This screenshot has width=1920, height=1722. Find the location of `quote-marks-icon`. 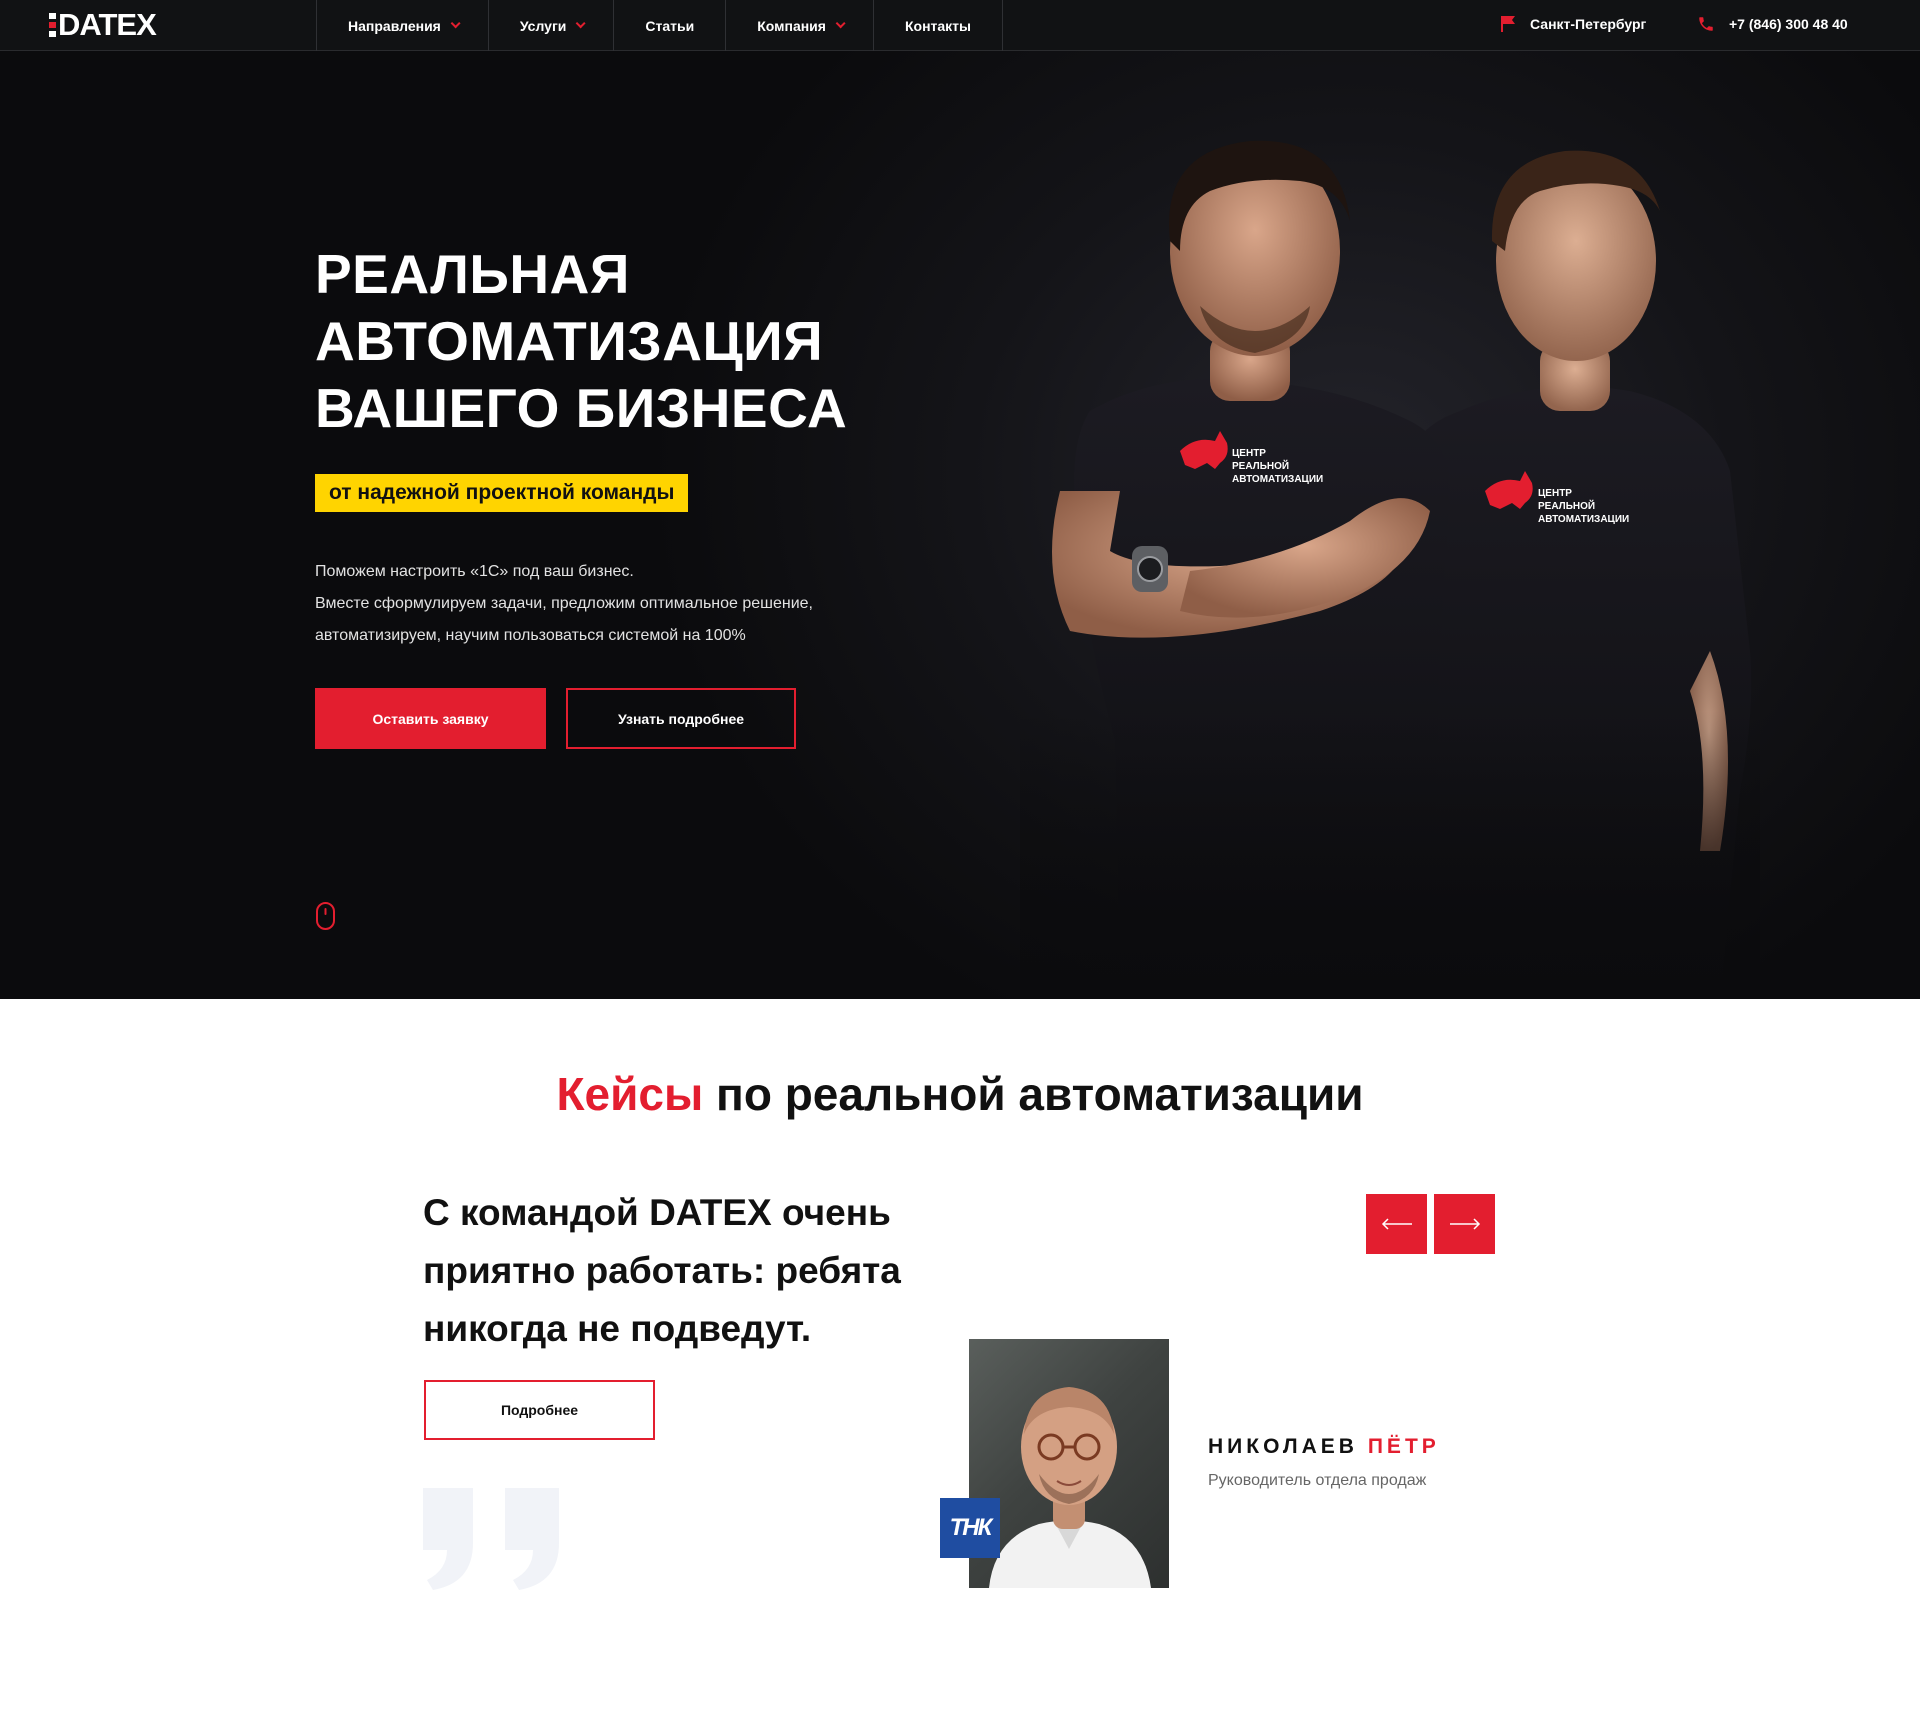

quote-marks-icon is located at coordinates (491, 1539).